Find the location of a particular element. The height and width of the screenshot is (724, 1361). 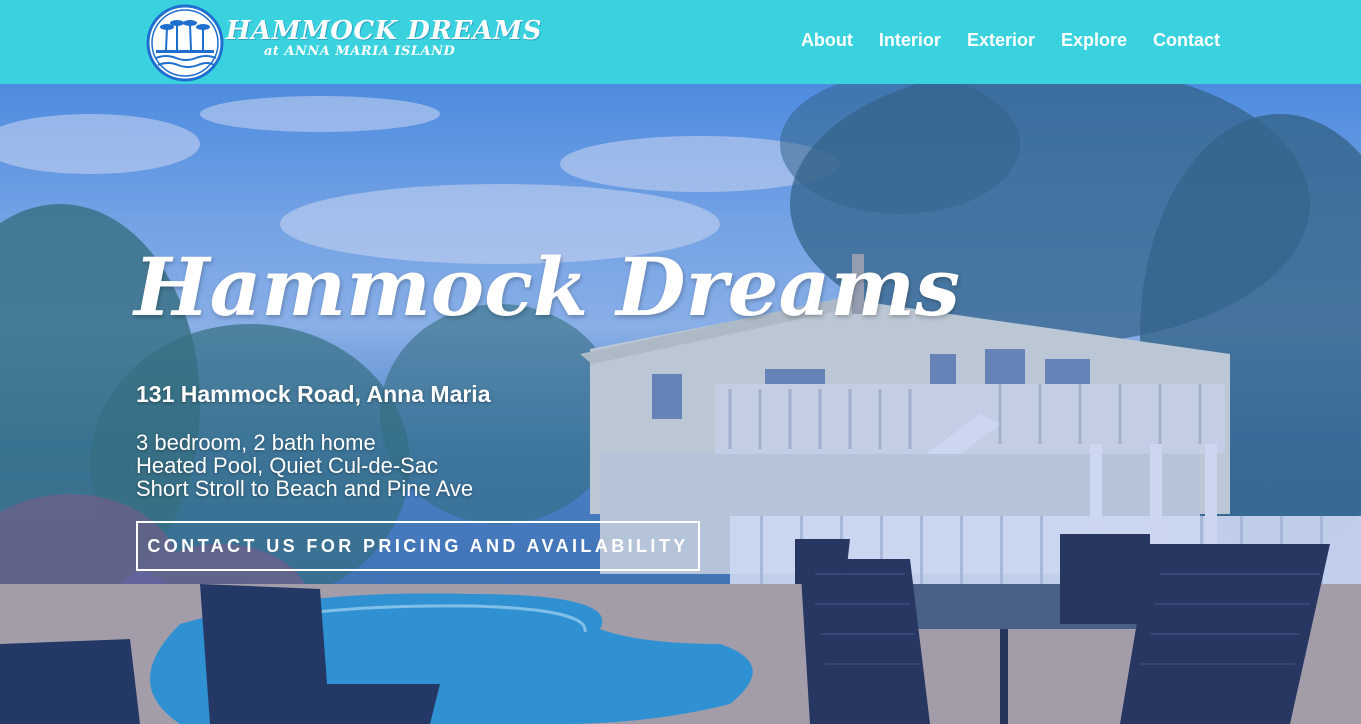

contact-pricing-button: CONTACT US FOR PRICING AND AVAILABILITY is located at coordinates (418, 546).